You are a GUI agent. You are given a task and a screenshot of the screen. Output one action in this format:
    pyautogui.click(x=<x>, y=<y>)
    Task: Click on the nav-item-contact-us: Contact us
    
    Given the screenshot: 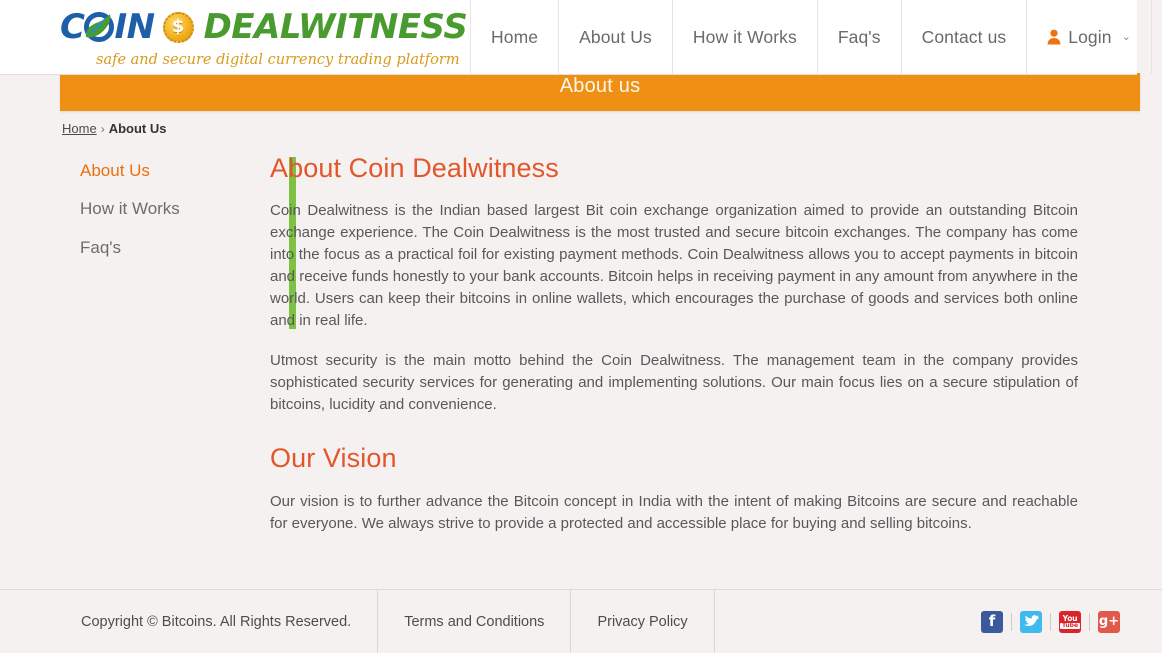 What is the action you would take?
    pyautogui.click(x=963, y=37)
    